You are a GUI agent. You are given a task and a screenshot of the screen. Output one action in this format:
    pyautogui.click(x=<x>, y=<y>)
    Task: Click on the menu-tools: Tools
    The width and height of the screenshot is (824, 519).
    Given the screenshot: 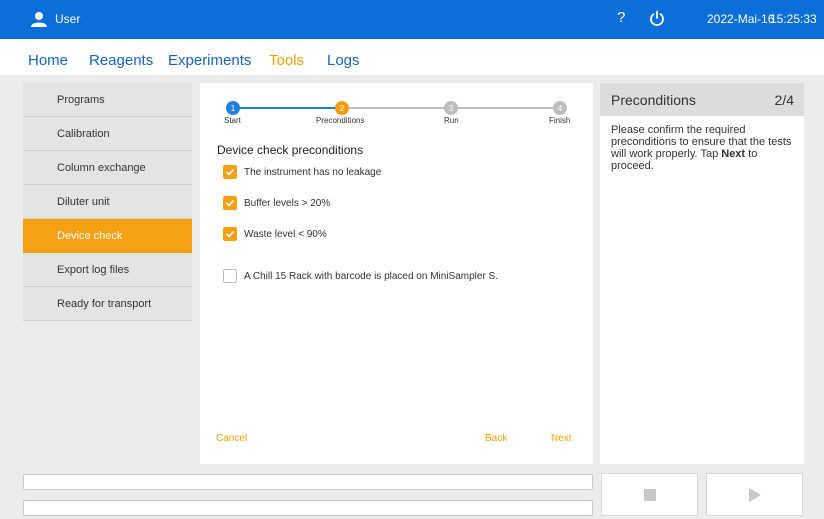 What is the action you would take?
    pyautogui.click(x=286, y=60)
    